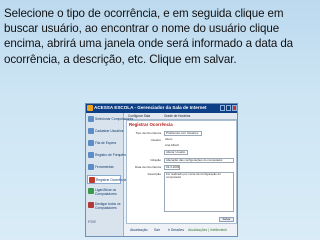 The image size is (320, 240). What do you see at coordinates (155, 160) in the screenshot?
I see `field-label: Infração` at bounding box center [155, 160].